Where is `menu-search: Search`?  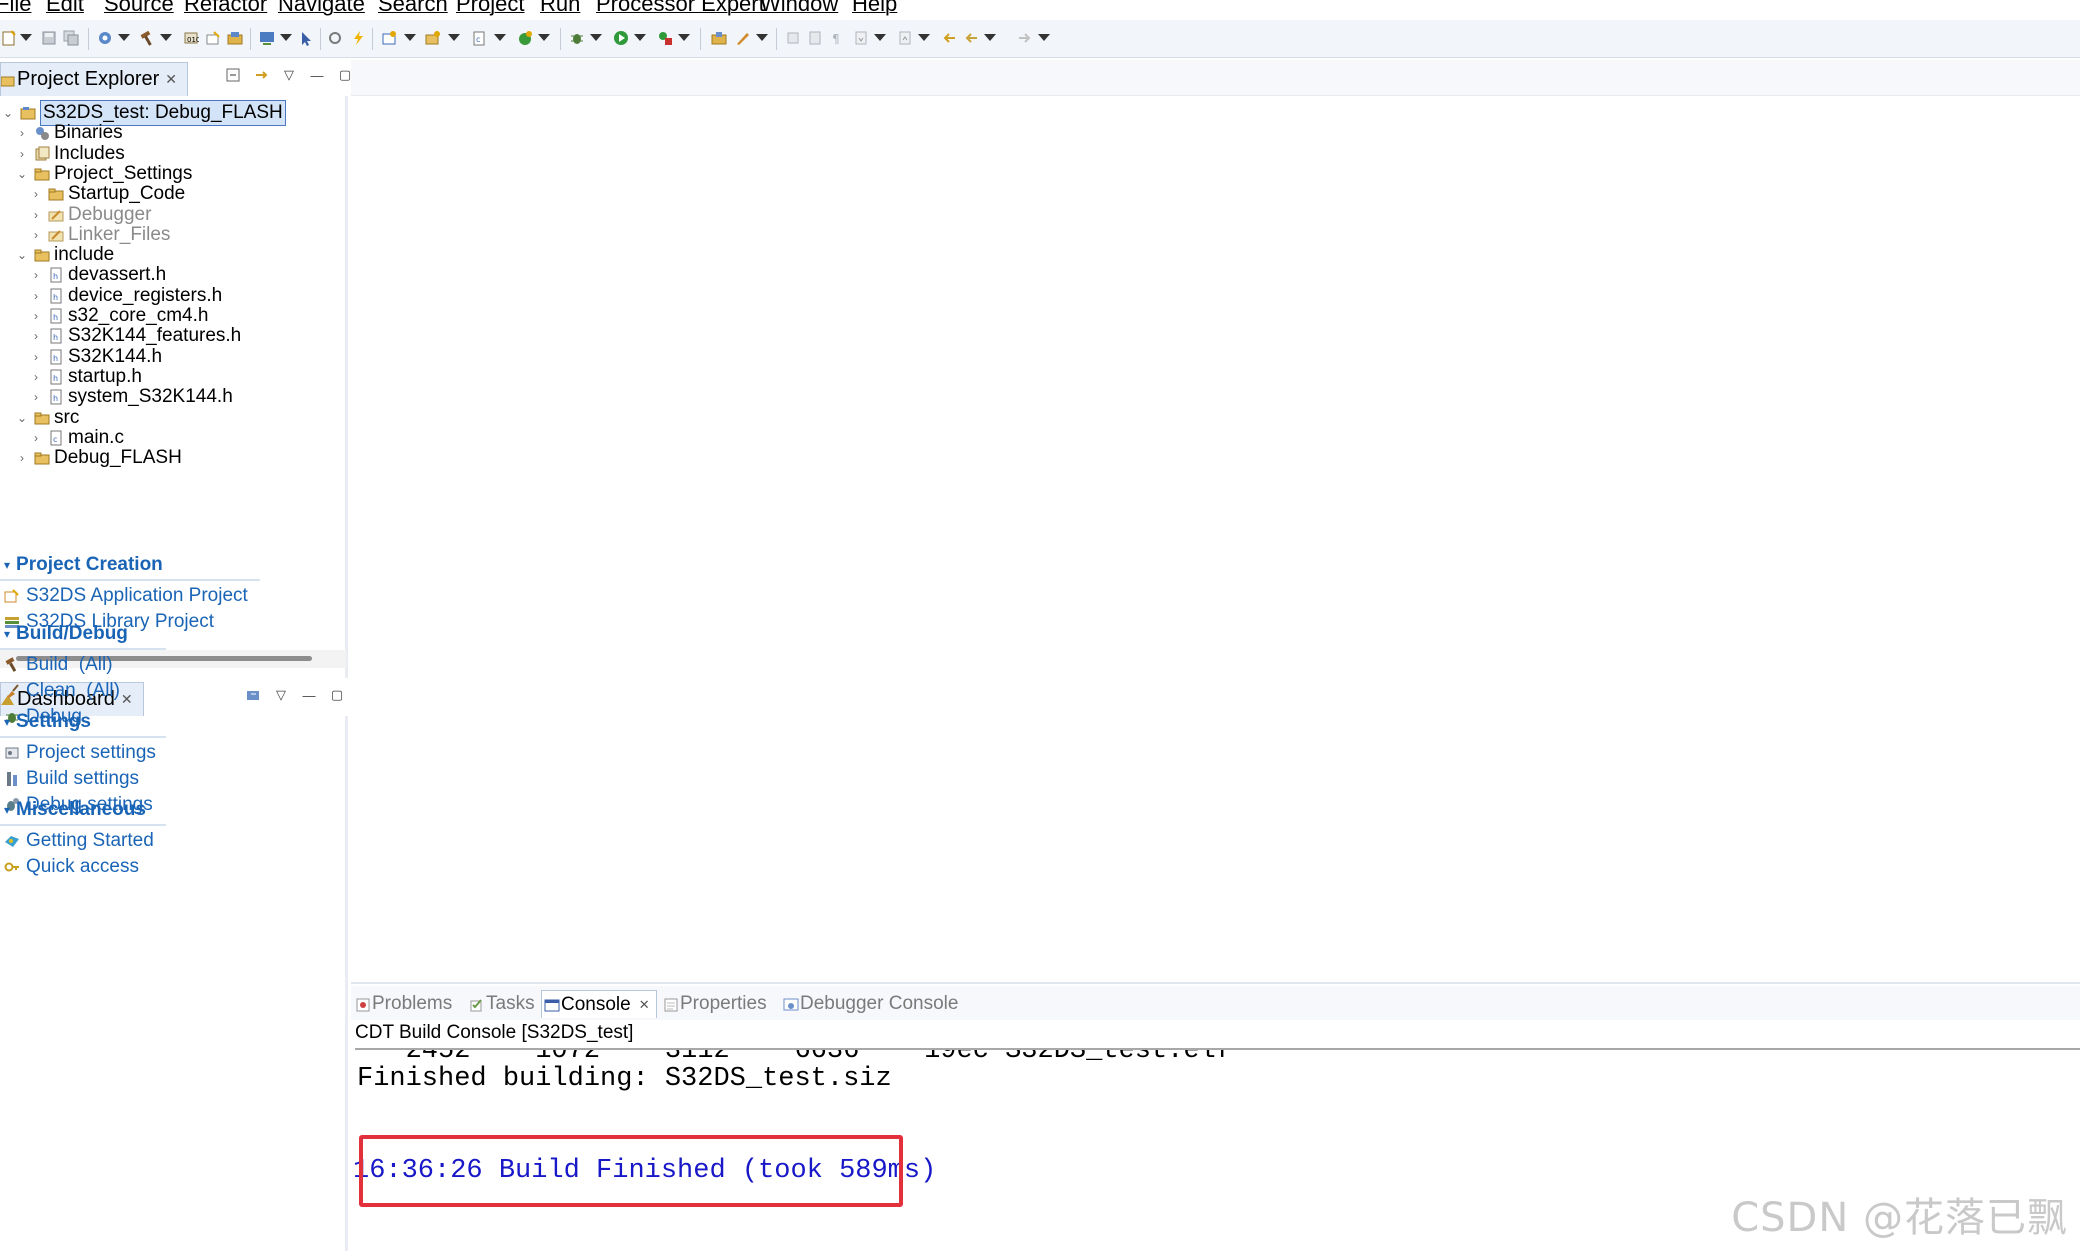
menu-search: Search is located at coordinates (413, 9).